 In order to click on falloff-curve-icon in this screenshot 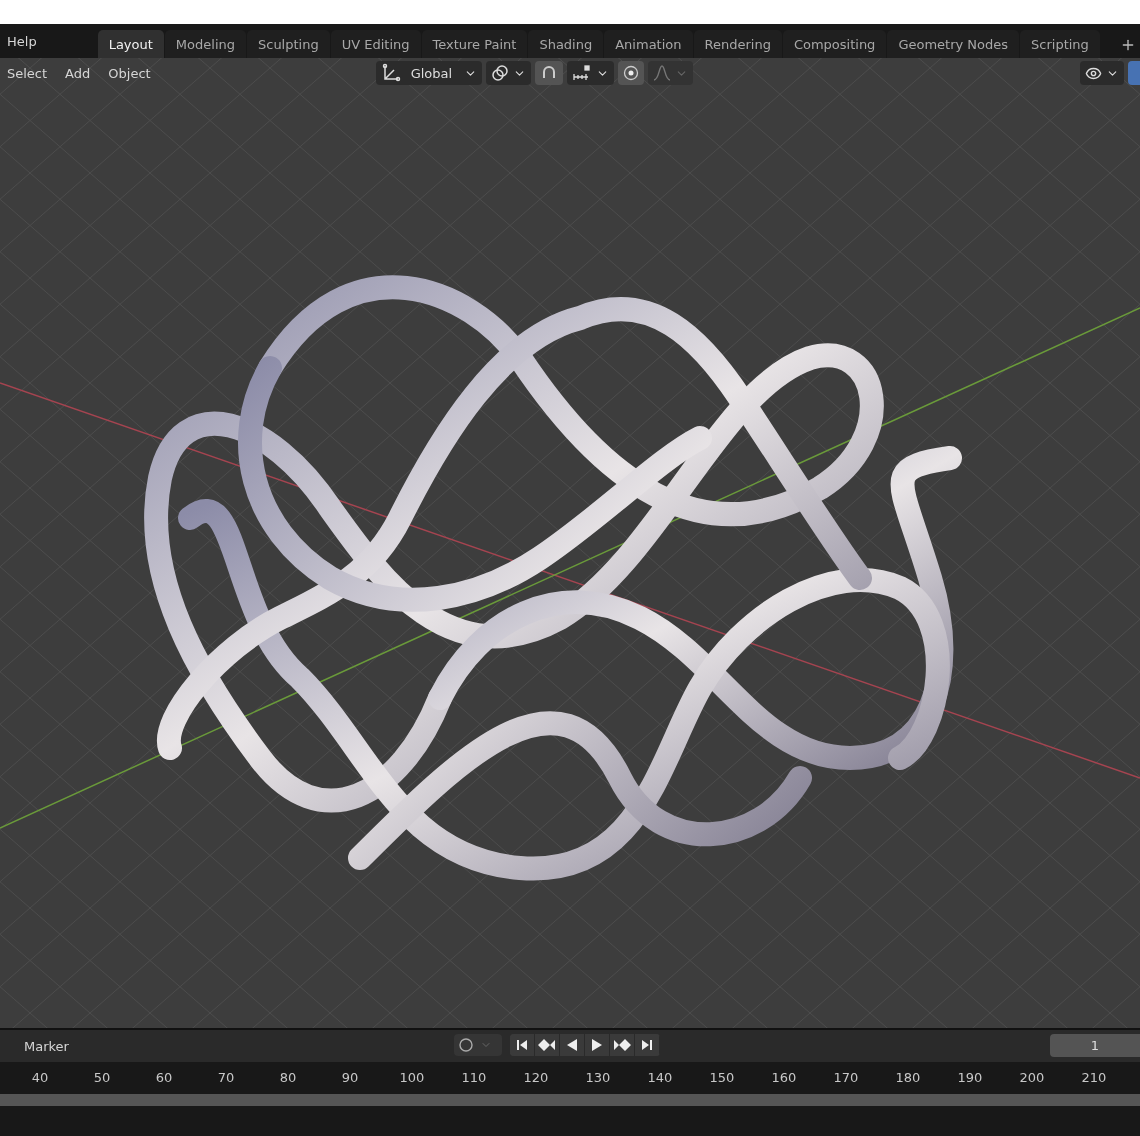, I will do `click(662, 73)`.